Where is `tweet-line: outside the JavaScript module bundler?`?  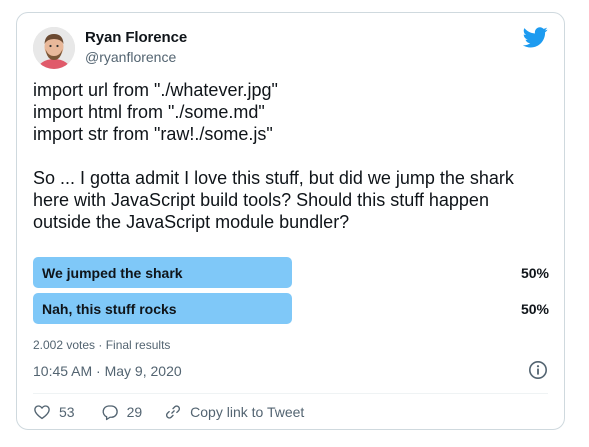 tweet-line: outside the JavaScript module bundler? is located at coordinates (191, 222).